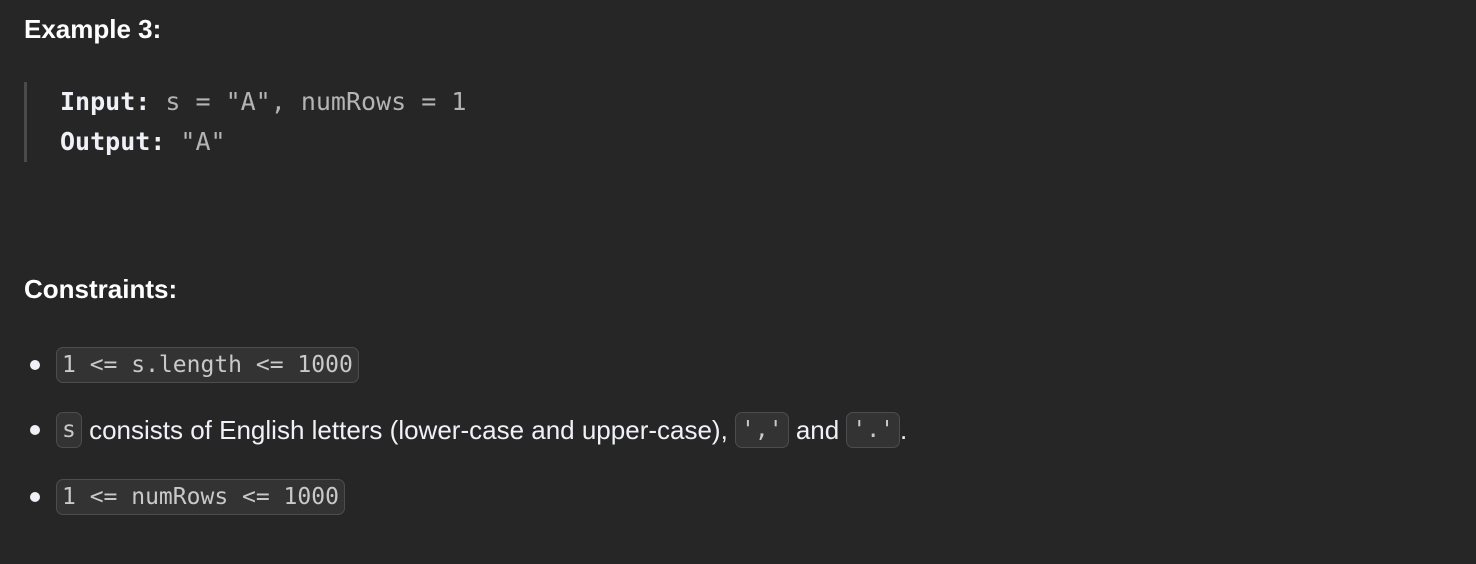 The height and width of the screenshot is (564, 1476). I want to click on constraint-text: and, so click(817, 429).